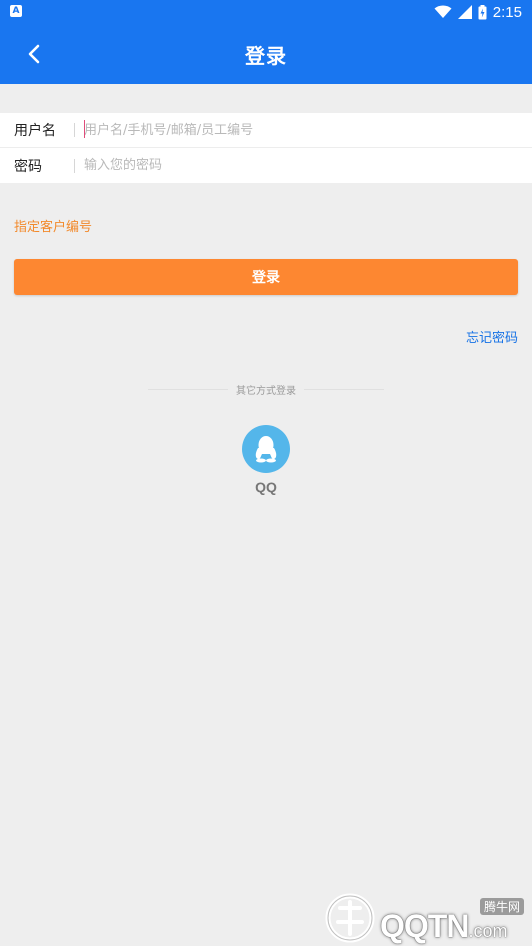  I want to click on battery-icon, so click(482, 11).